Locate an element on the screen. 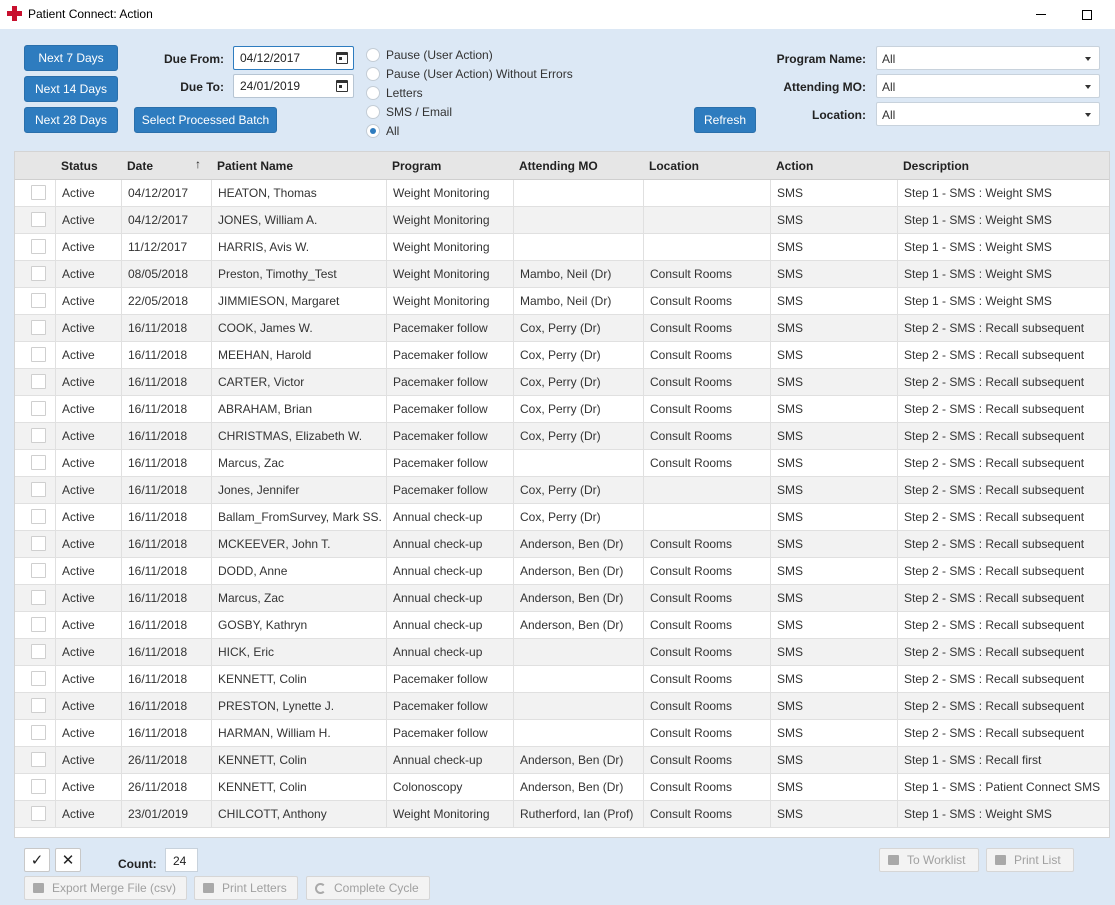 The height and width of the screenshot is (905, 1115). due-from-label: Due From: is located at coordinates (194, 59).